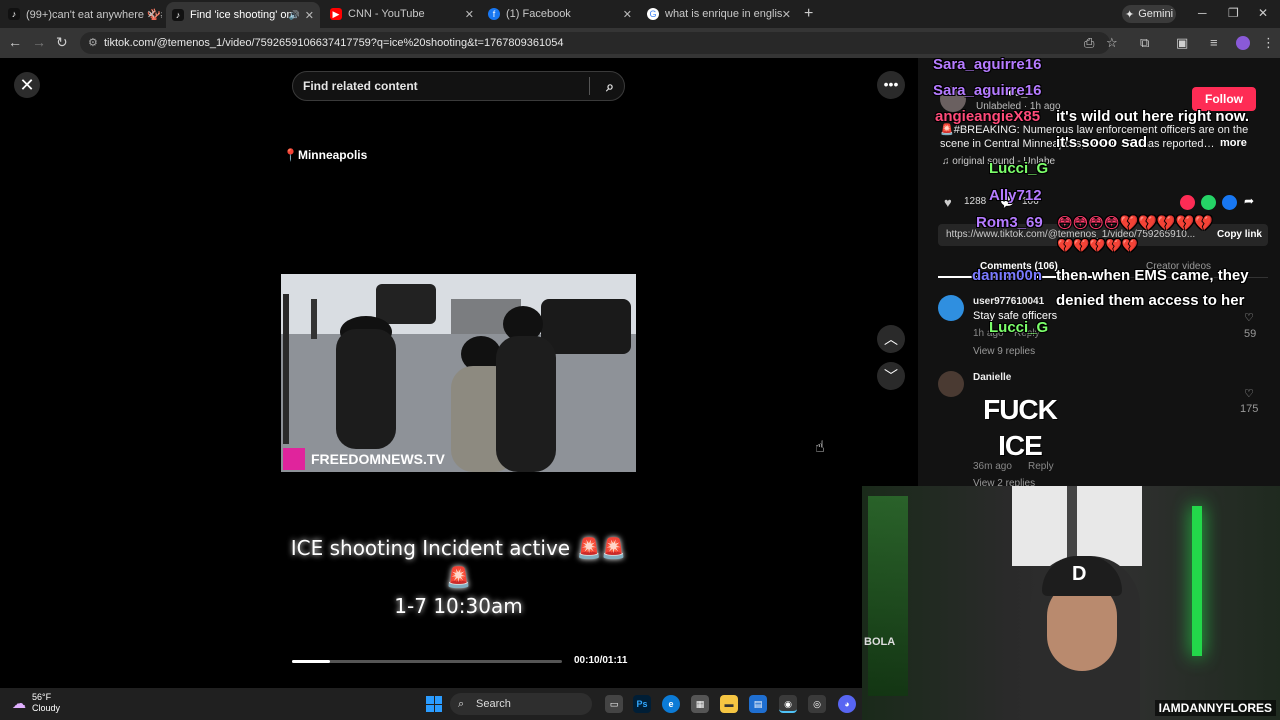 Image resolution: width=1280 pixels, height=720 pixels. I want to click on maximize-icon: ❐, so click(1233, 13).